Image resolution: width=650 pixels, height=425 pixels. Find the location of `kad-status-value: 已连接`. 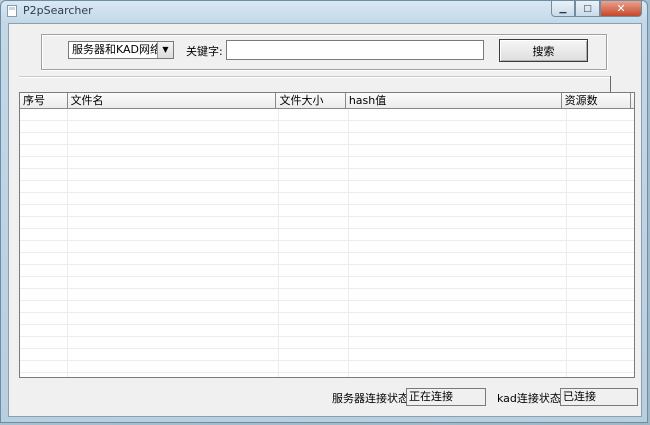

kad-status-value: 已连接 is located at coordinates (599, 397).